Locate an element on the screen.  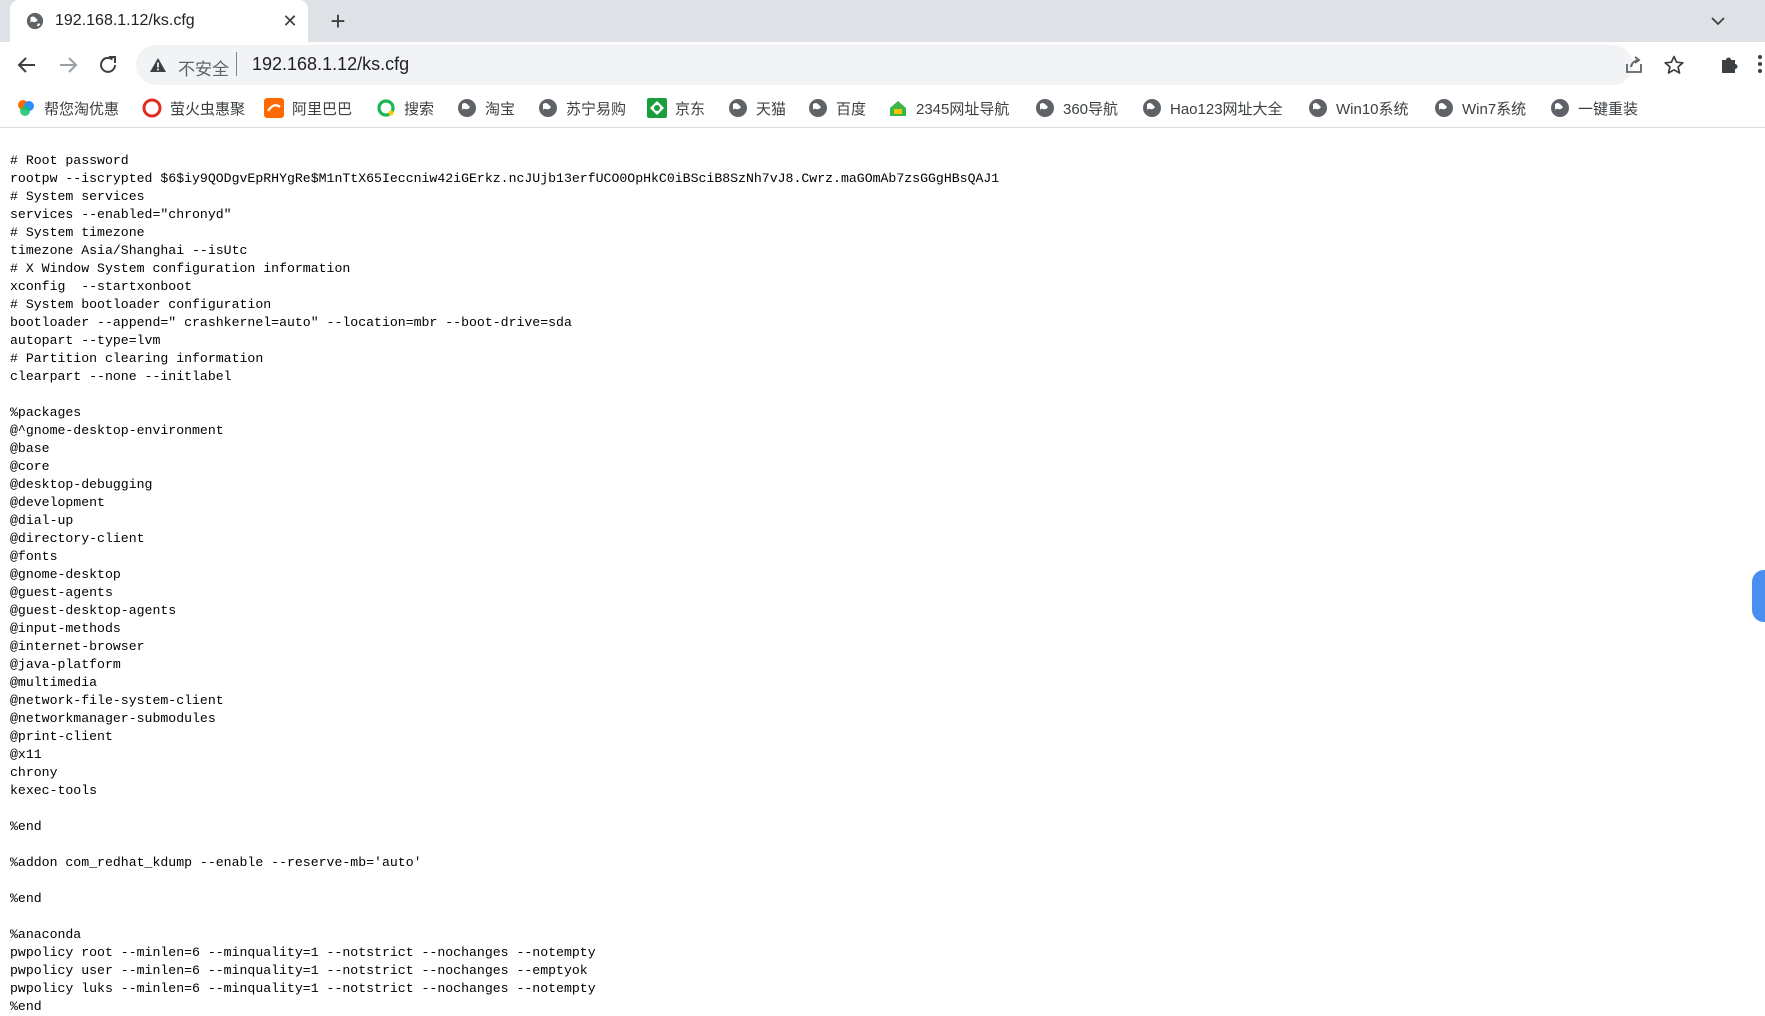
line-xconfig: xconfig --startxonboot is located at coordinates (101, 286).